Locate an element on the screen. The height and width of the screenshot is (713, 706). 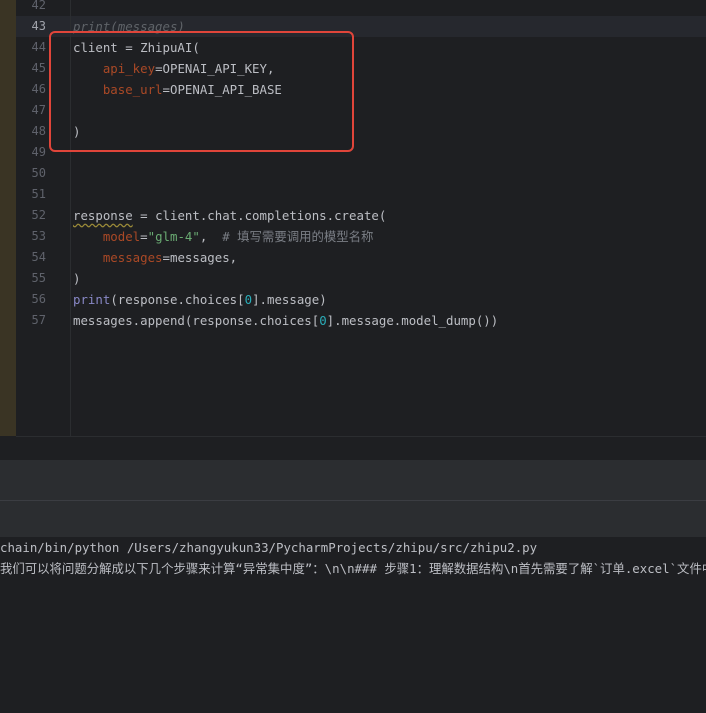
code-line: print(response.choices[0].message) is located at coordinates (200, 299).